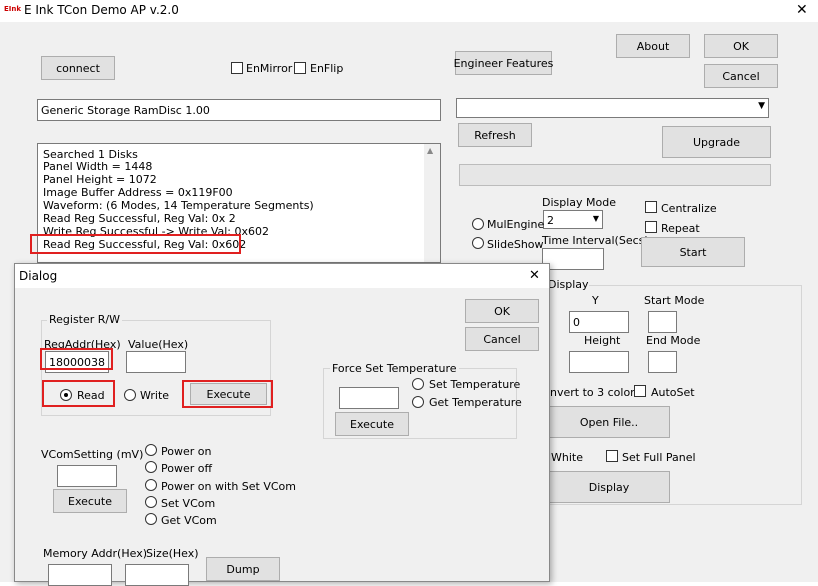 The width and height of the screenshot is (818, 586). Describe the element at coordinates (98, 166) in the screenshot. I see `log-line: Panel Width = 1448` at that location.